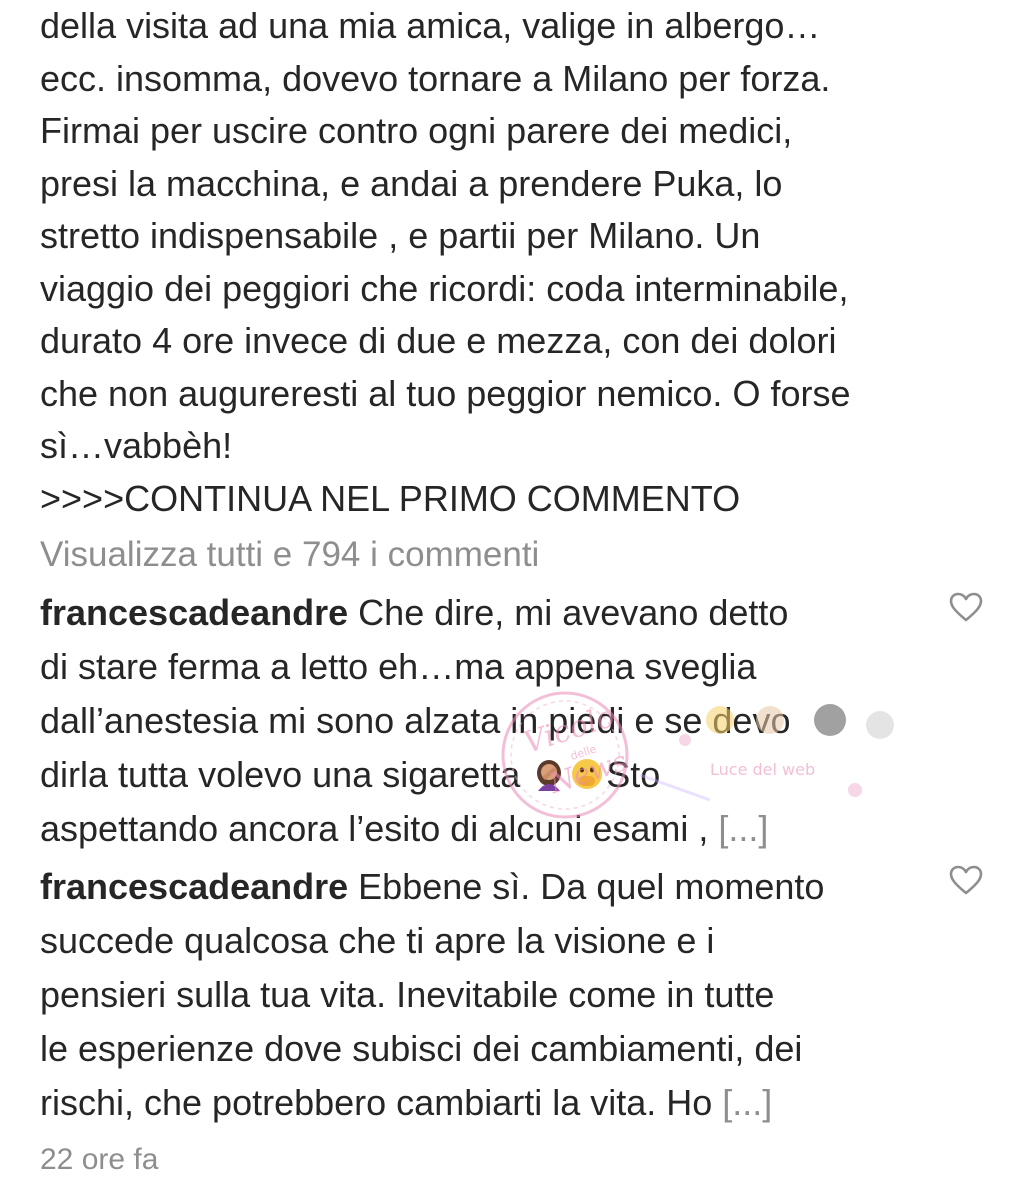  Describe the element at coordinates (586, 886) in the screenshot. I see `comment-text: Ebbene sì. Da quel momento` at that location.